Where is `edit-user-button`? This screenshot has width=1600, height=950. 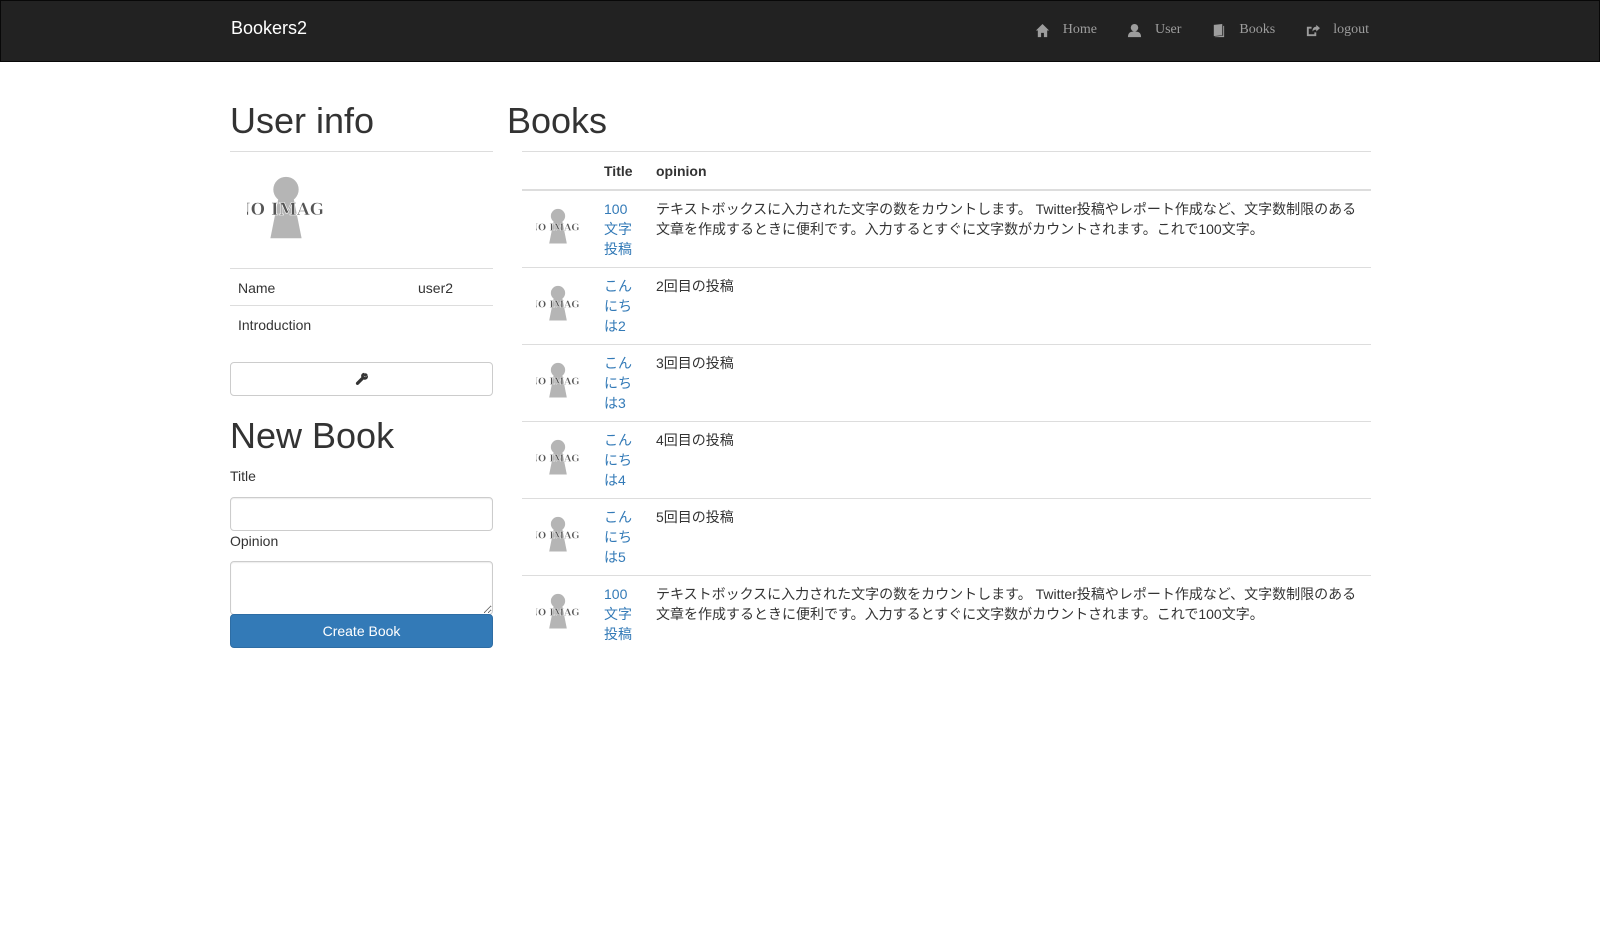
edit-user-button is located at coordinates (361, 379).